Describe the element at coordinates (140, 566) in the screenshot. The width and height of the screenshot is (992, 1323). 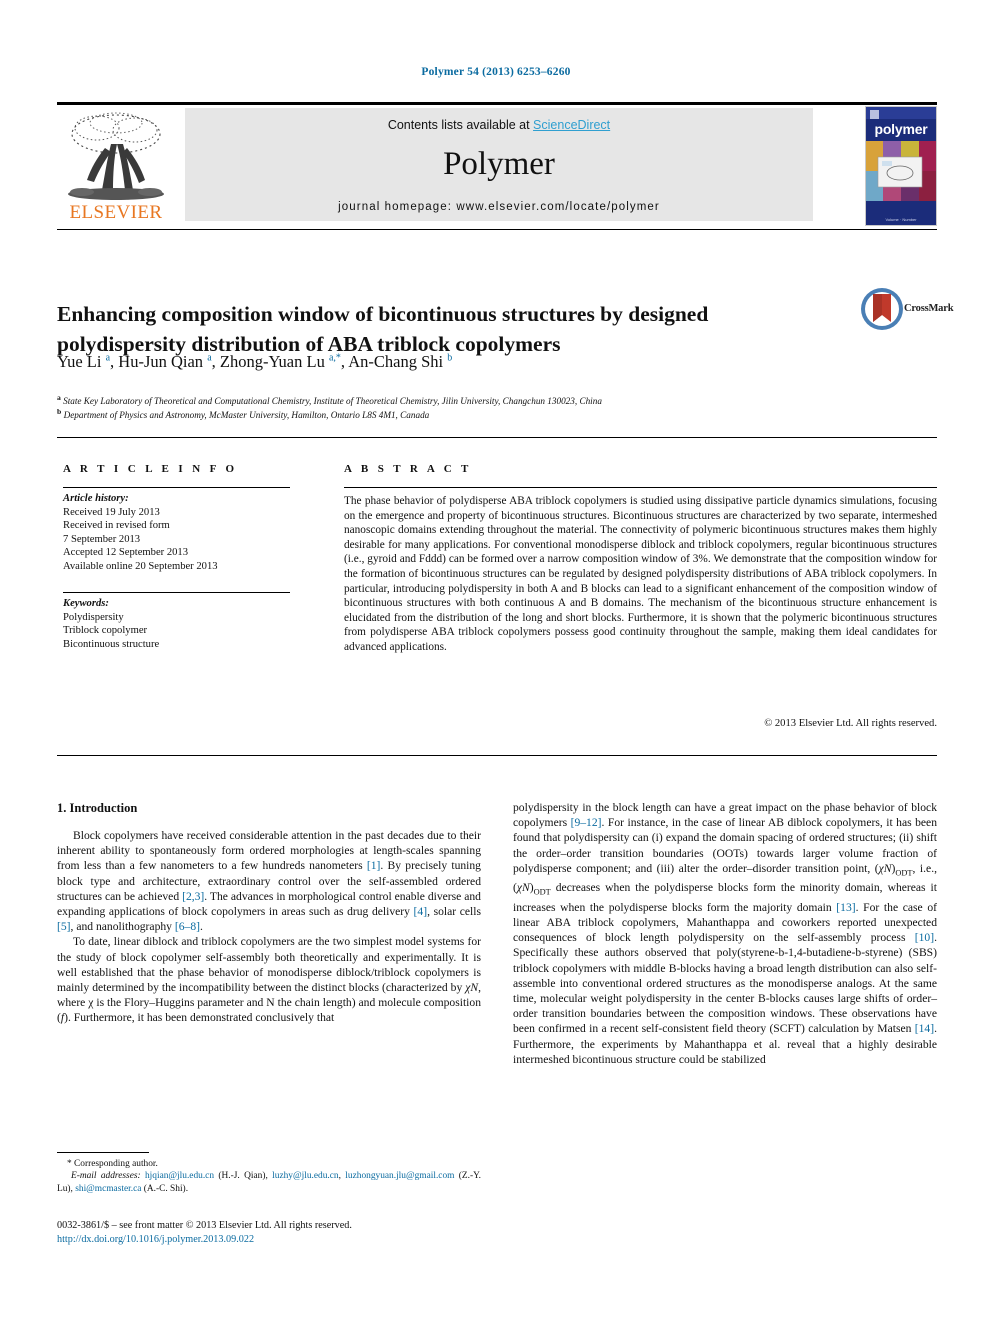
I see `history-item: Available online 20 September 2013` at that location.